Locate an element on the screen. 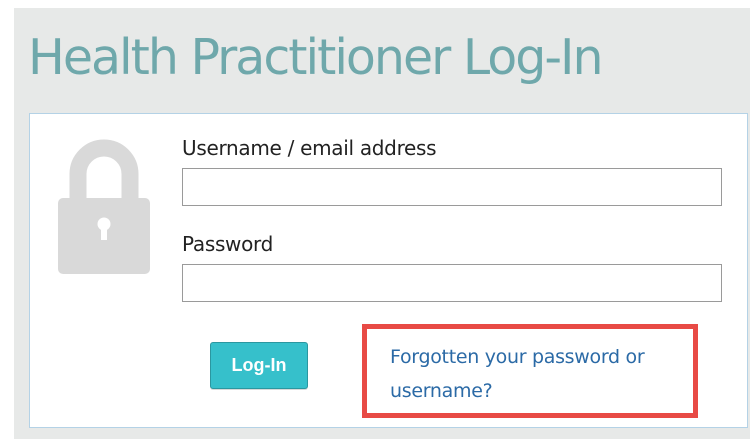  password-input is located at coordinates (452, 283).